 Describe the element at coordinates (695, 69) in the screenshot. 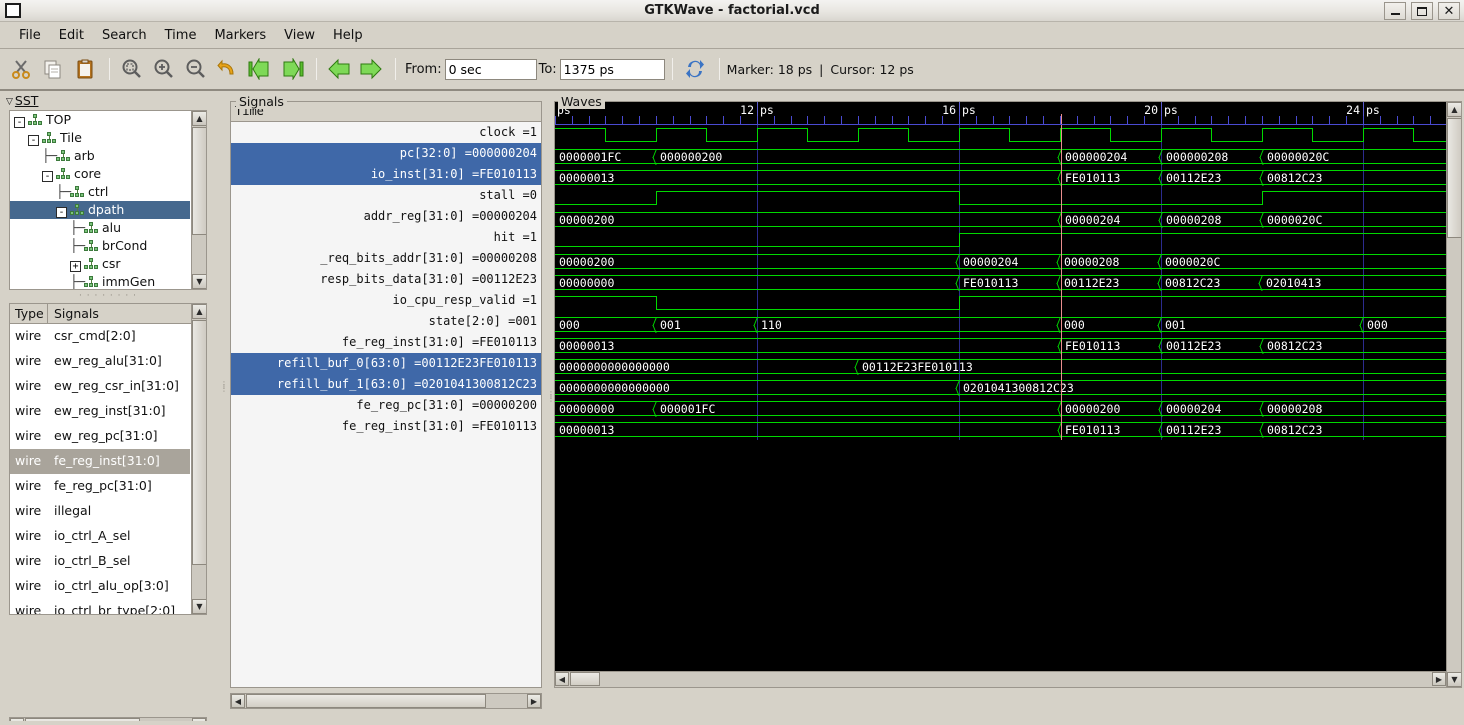

I see `reload-icon` at that location.